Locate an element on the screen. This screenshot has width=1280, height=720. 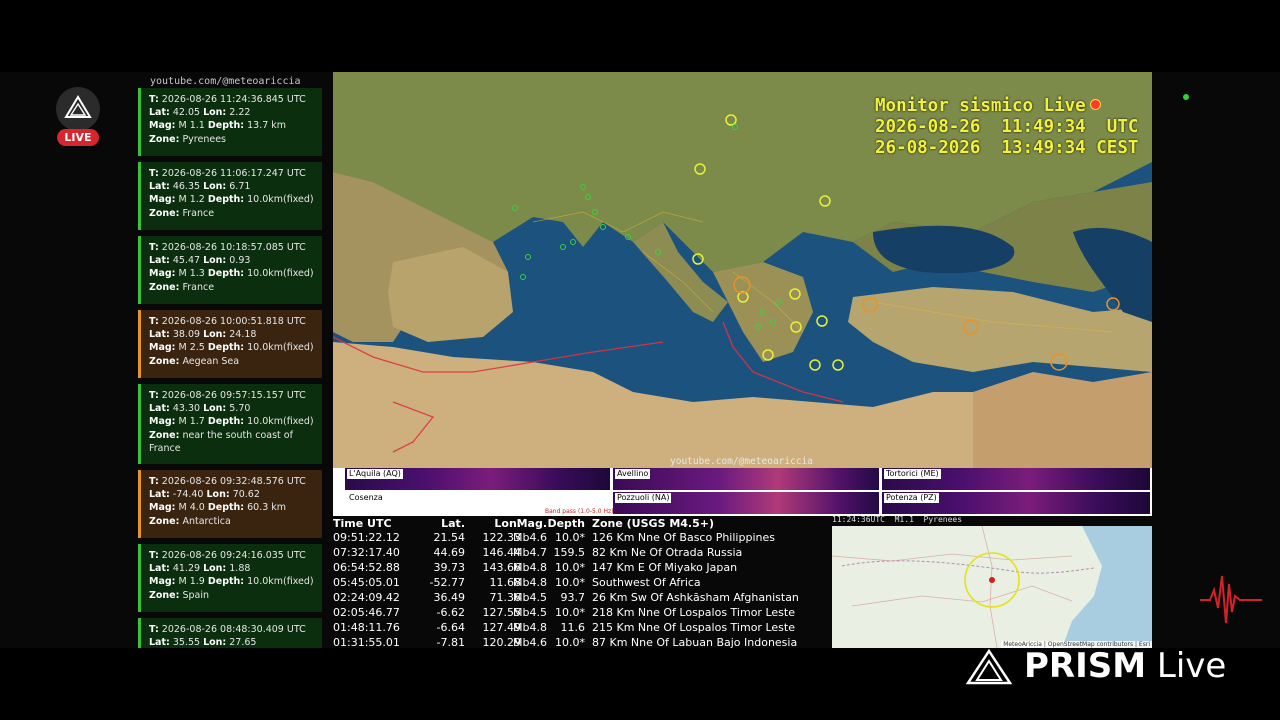
cest-clock: 26-08-2026 13:49:34 CEST is located at coordinates (1007, 148).